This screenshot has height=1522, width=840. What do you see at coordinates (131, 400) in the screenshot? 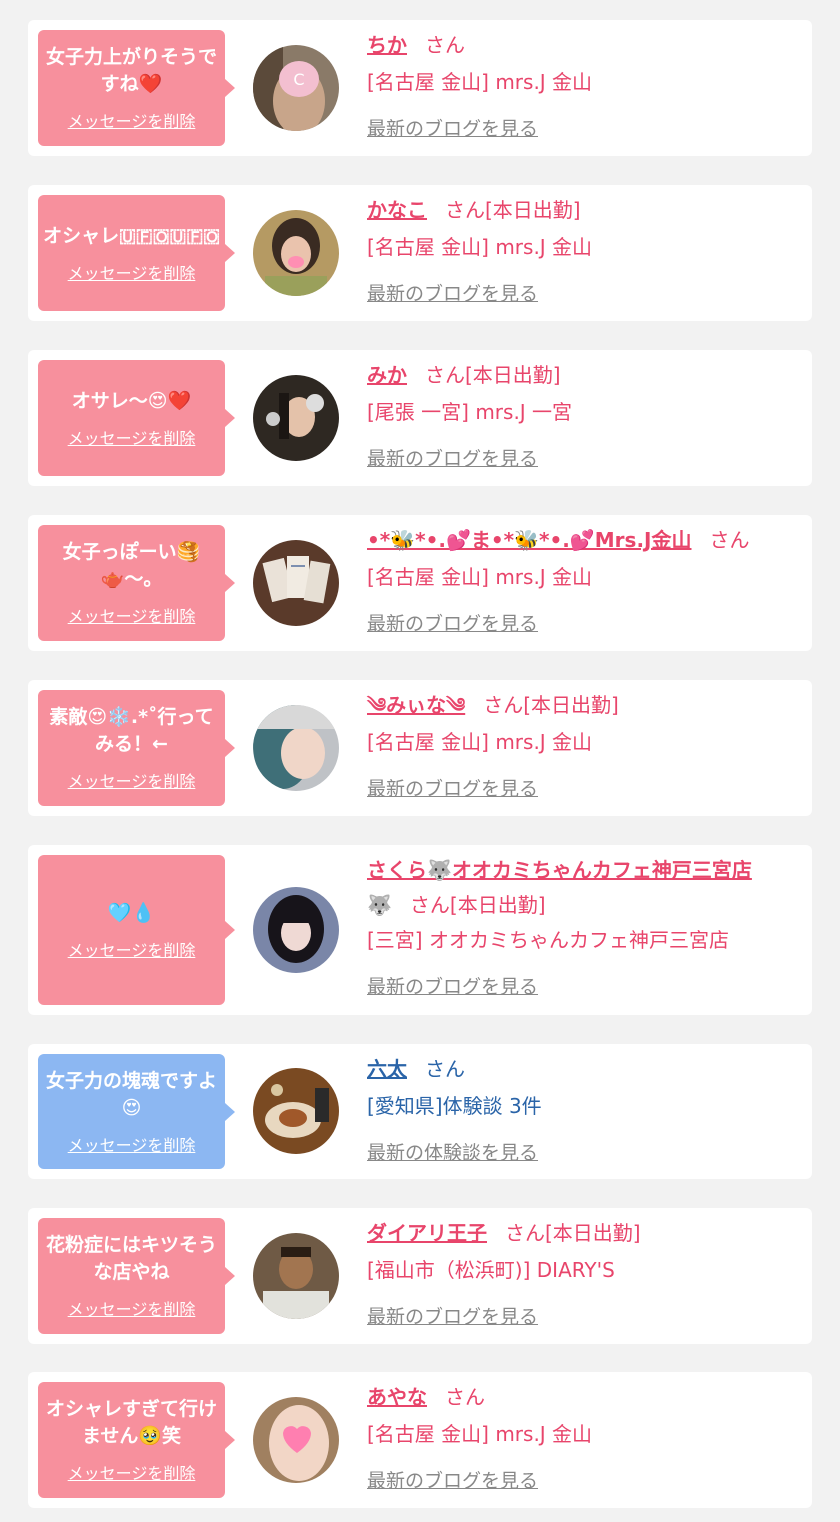
I see `message-text: オサレ〜😍❤️` at bounding box center [131, 400].